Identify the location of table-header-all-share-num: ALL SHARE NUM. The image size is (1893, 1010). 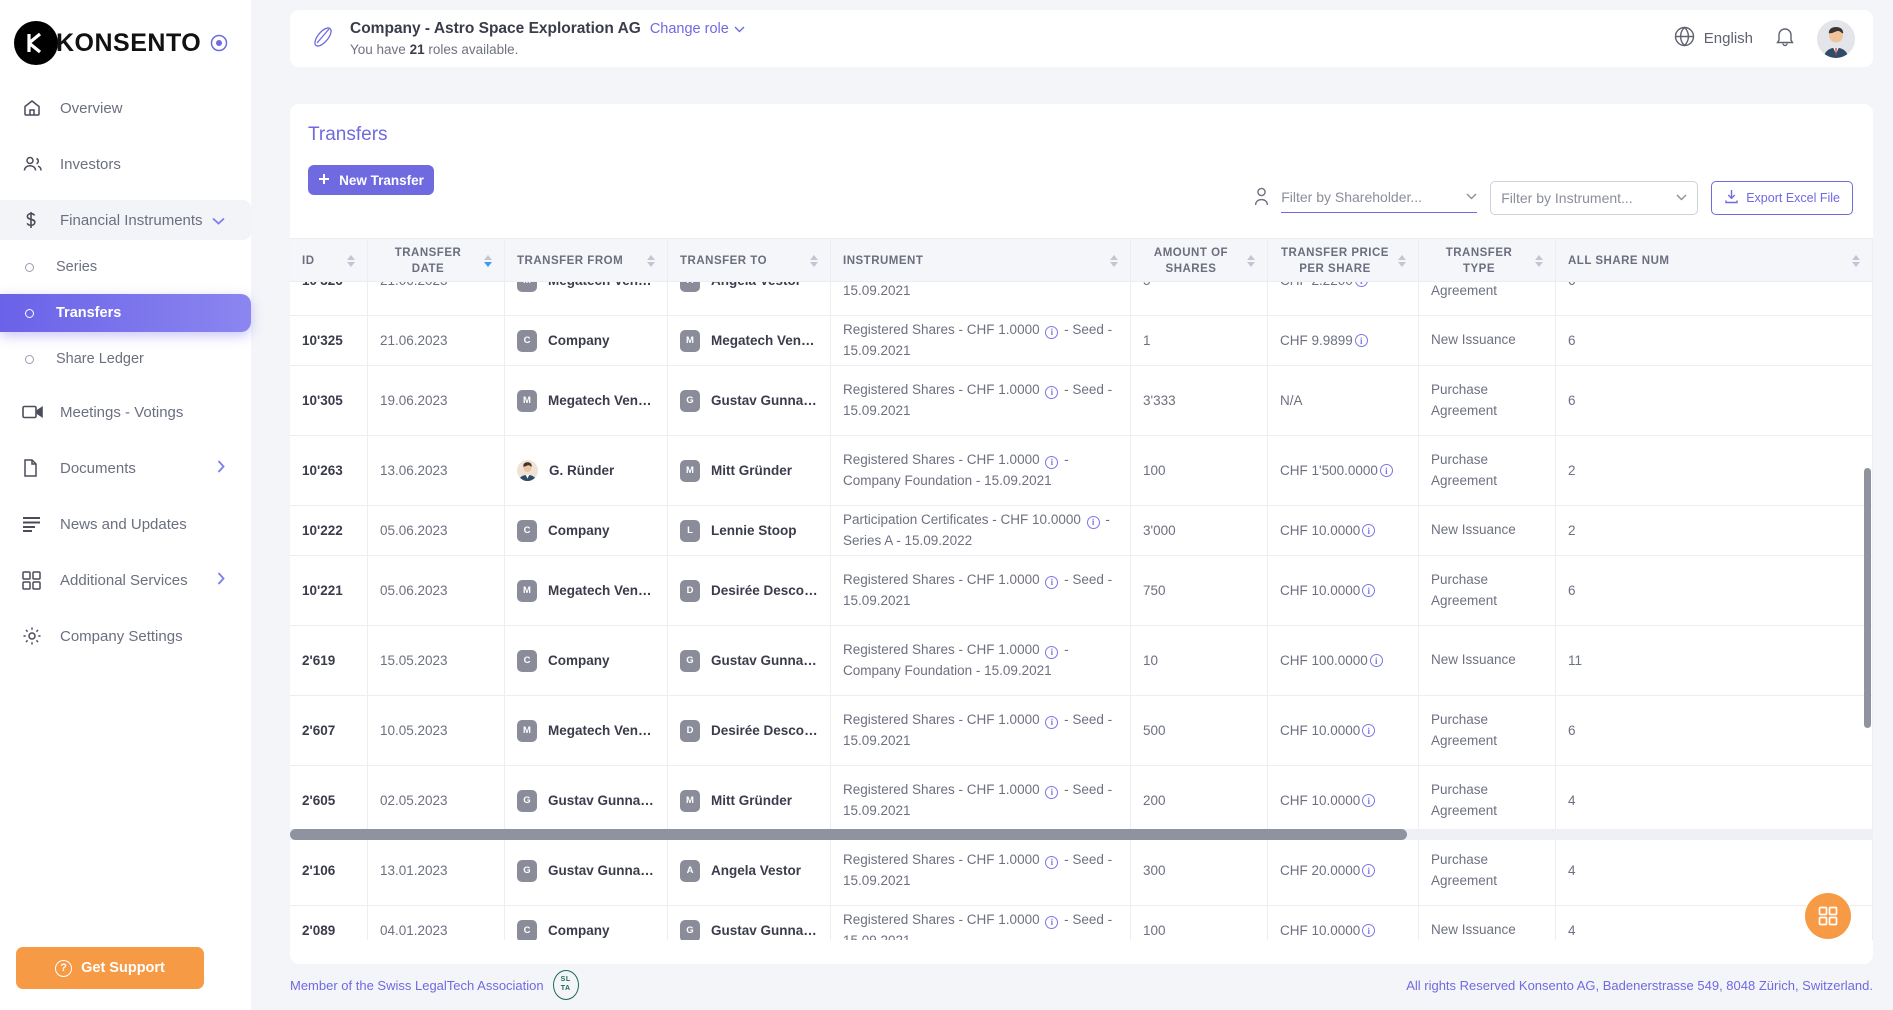
(1714, 261).